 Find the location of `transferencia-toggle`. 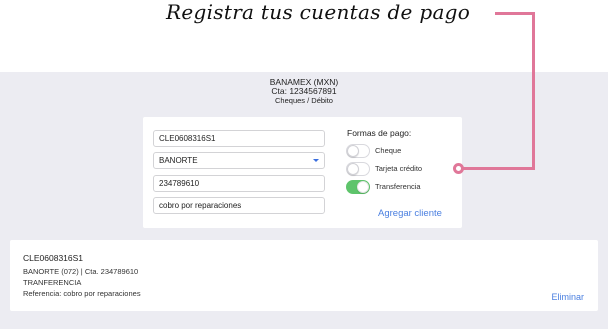

transferencia-toggle is located at coordinates (358, 187).